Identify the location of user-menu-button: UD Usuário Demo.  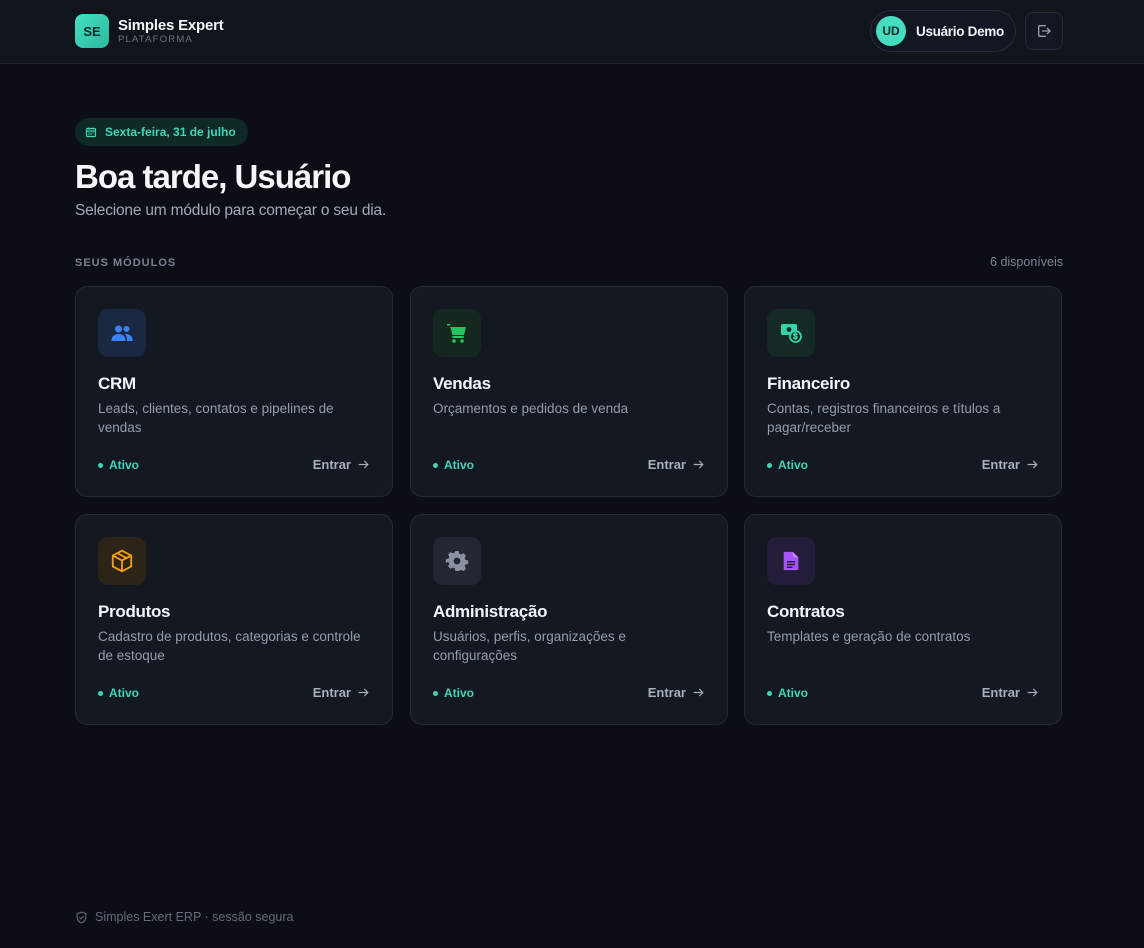
(943, 31).